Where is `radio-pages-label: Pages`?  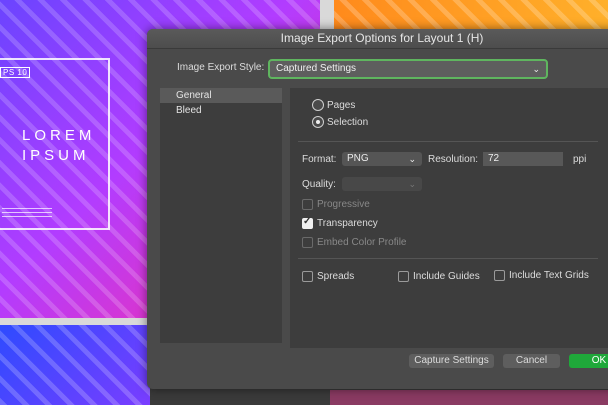 radio-pages-label: Pages is located at coordinates (341, 105).